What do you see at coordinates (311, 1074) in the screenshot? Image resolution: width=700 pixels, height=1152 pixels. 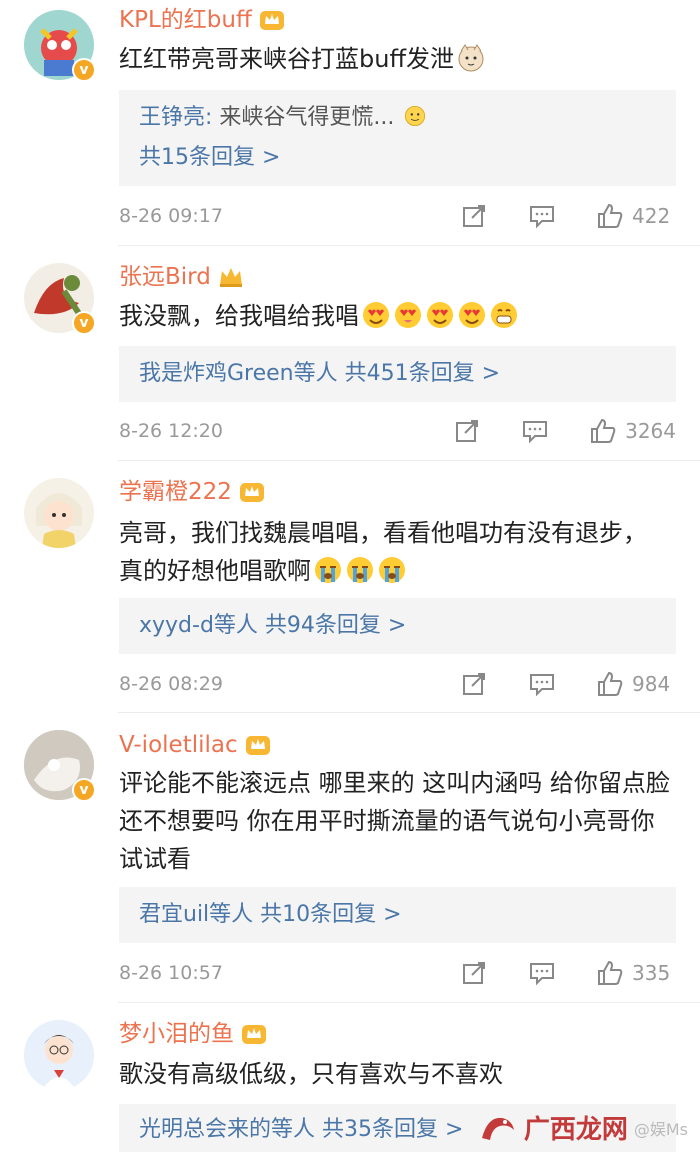 I see `comment-text: 歌没有高级低级，只有喜欢与不喜欢` at bounding box center [311, 1074].